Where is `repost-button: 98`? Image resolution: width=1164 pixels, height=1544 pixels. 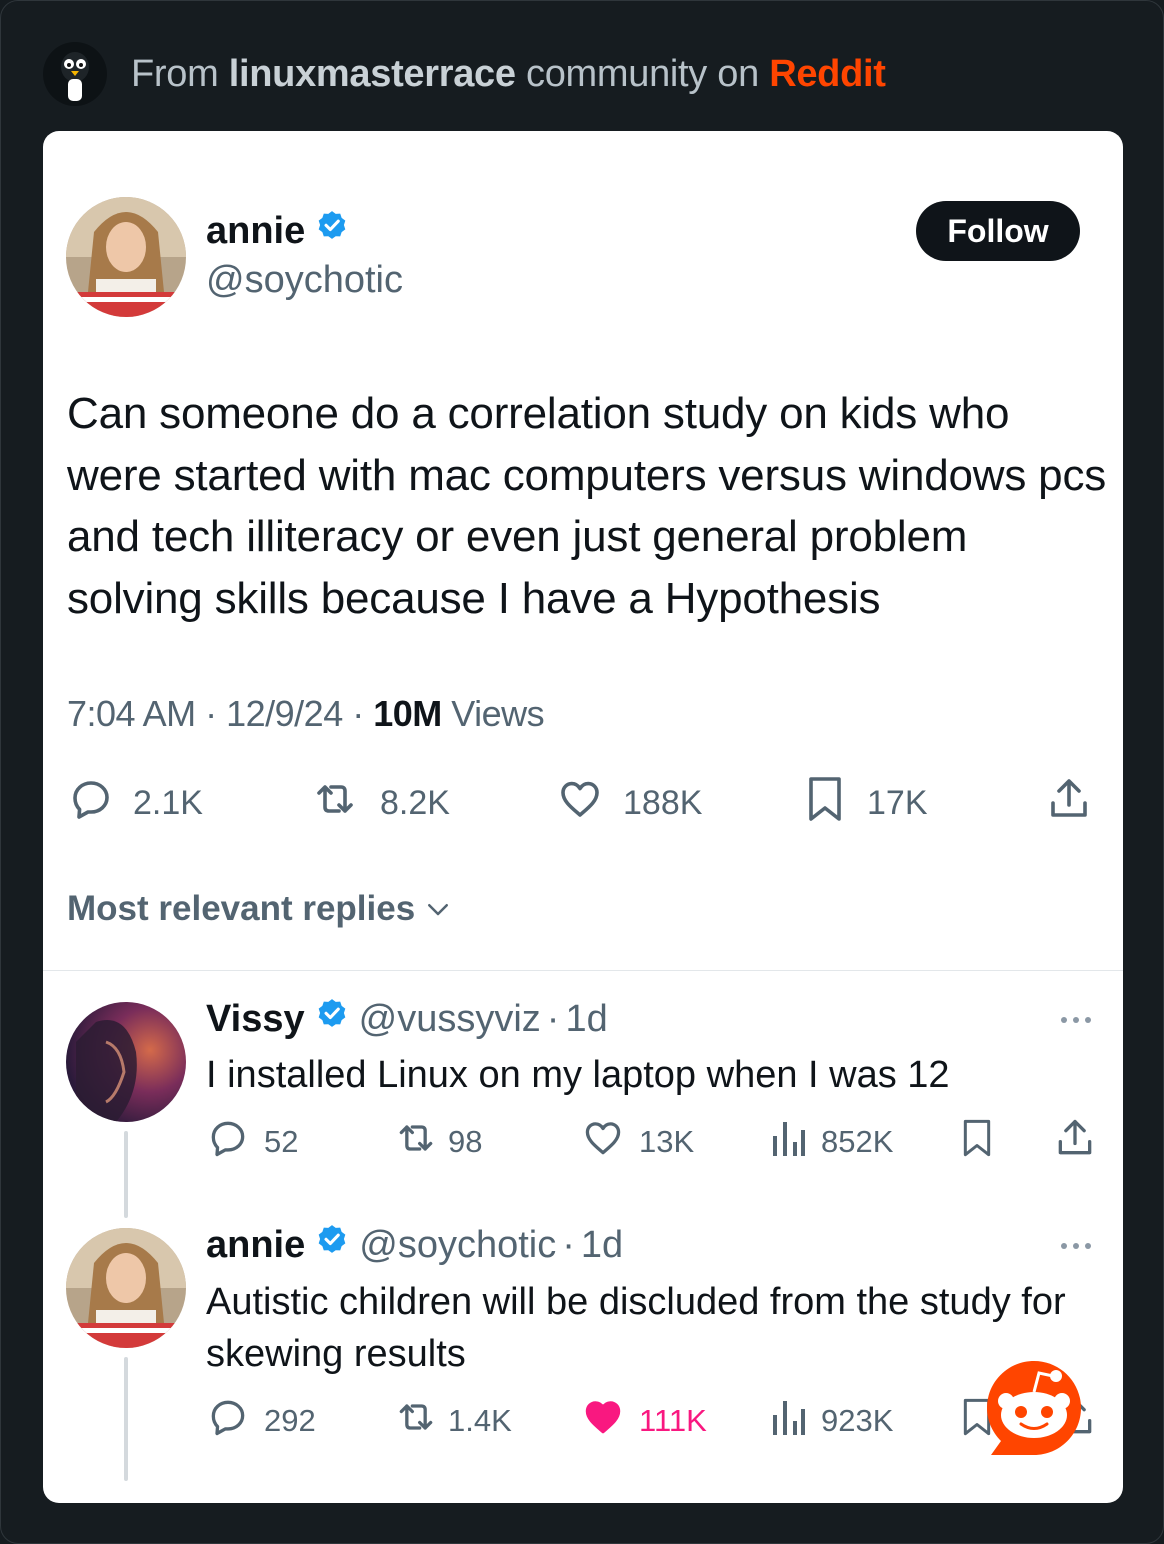 repost-button: 98 is located at coordinates (437, 1142).